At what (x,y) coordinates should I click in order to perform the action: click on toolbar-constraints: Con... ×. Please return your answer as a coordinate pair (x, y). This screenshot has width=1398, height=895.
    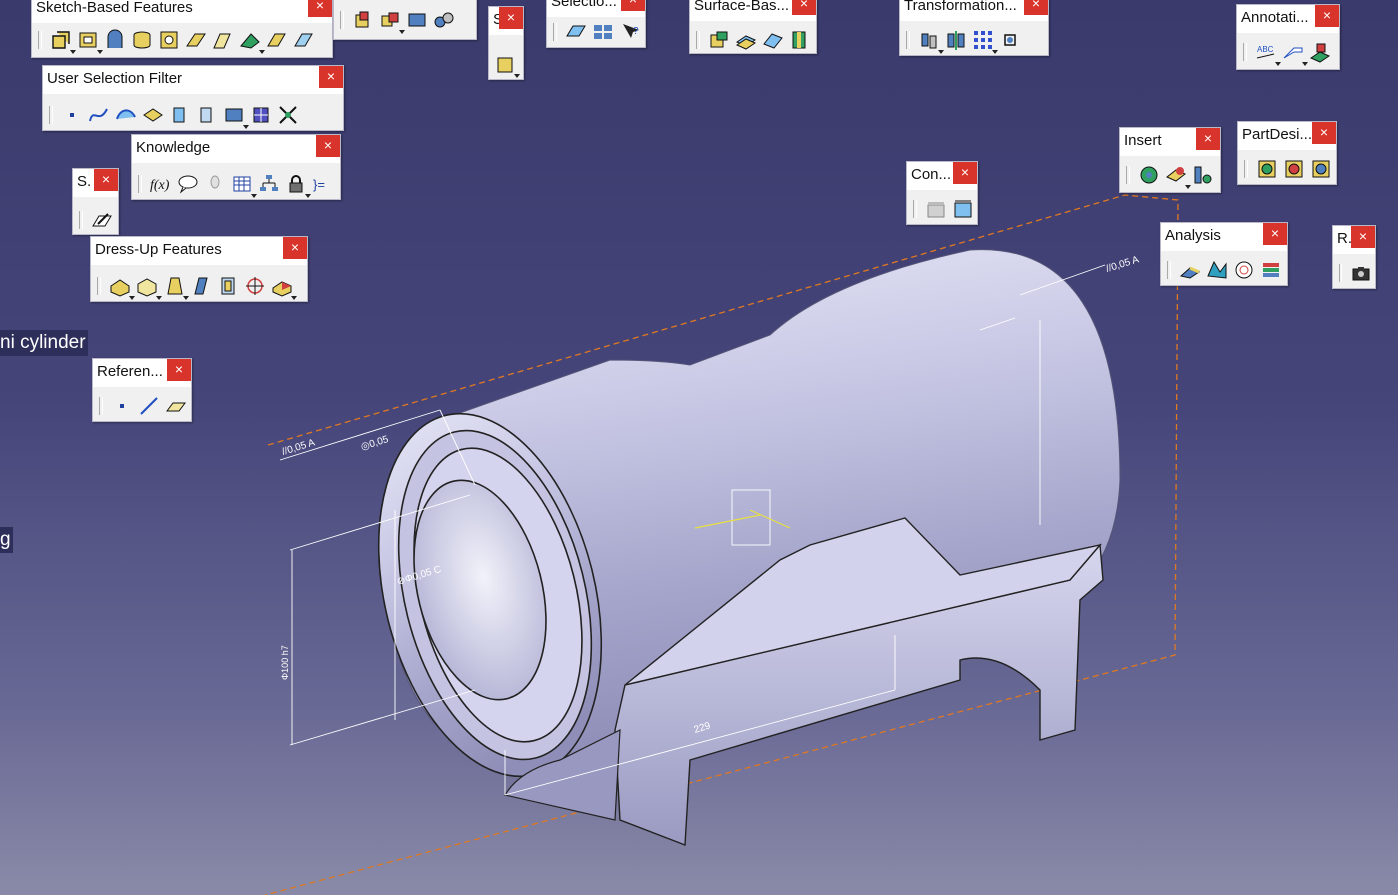
    Looking at the image, I should click on (942, 193).